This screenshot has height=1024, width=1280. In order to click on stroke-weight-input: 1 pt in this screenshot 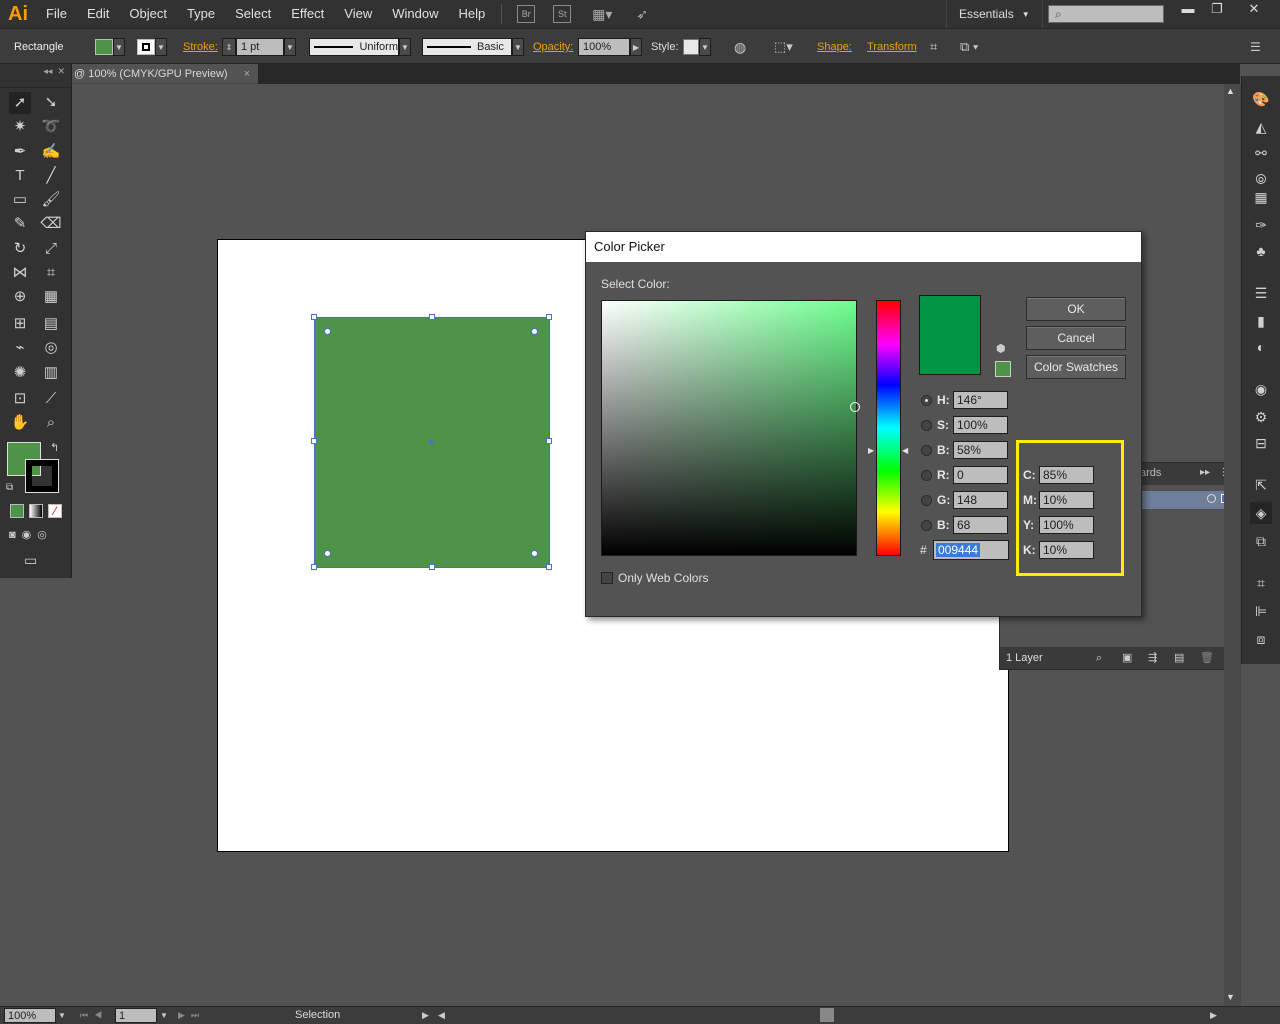, I will do `click(260, 47)`.